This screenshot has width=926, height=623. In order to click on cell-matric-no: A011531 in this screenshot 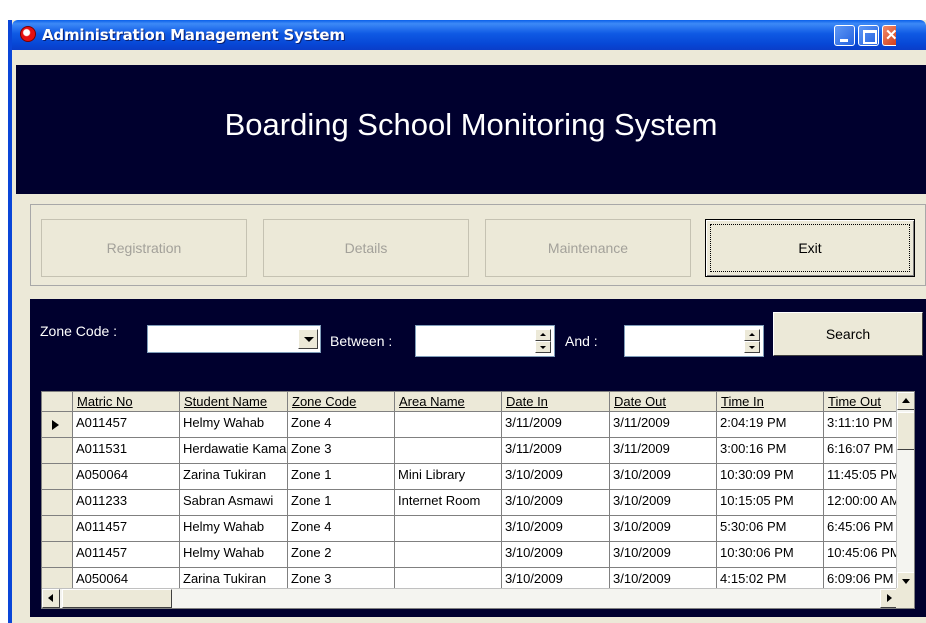, I will do `click(126, 451)`.